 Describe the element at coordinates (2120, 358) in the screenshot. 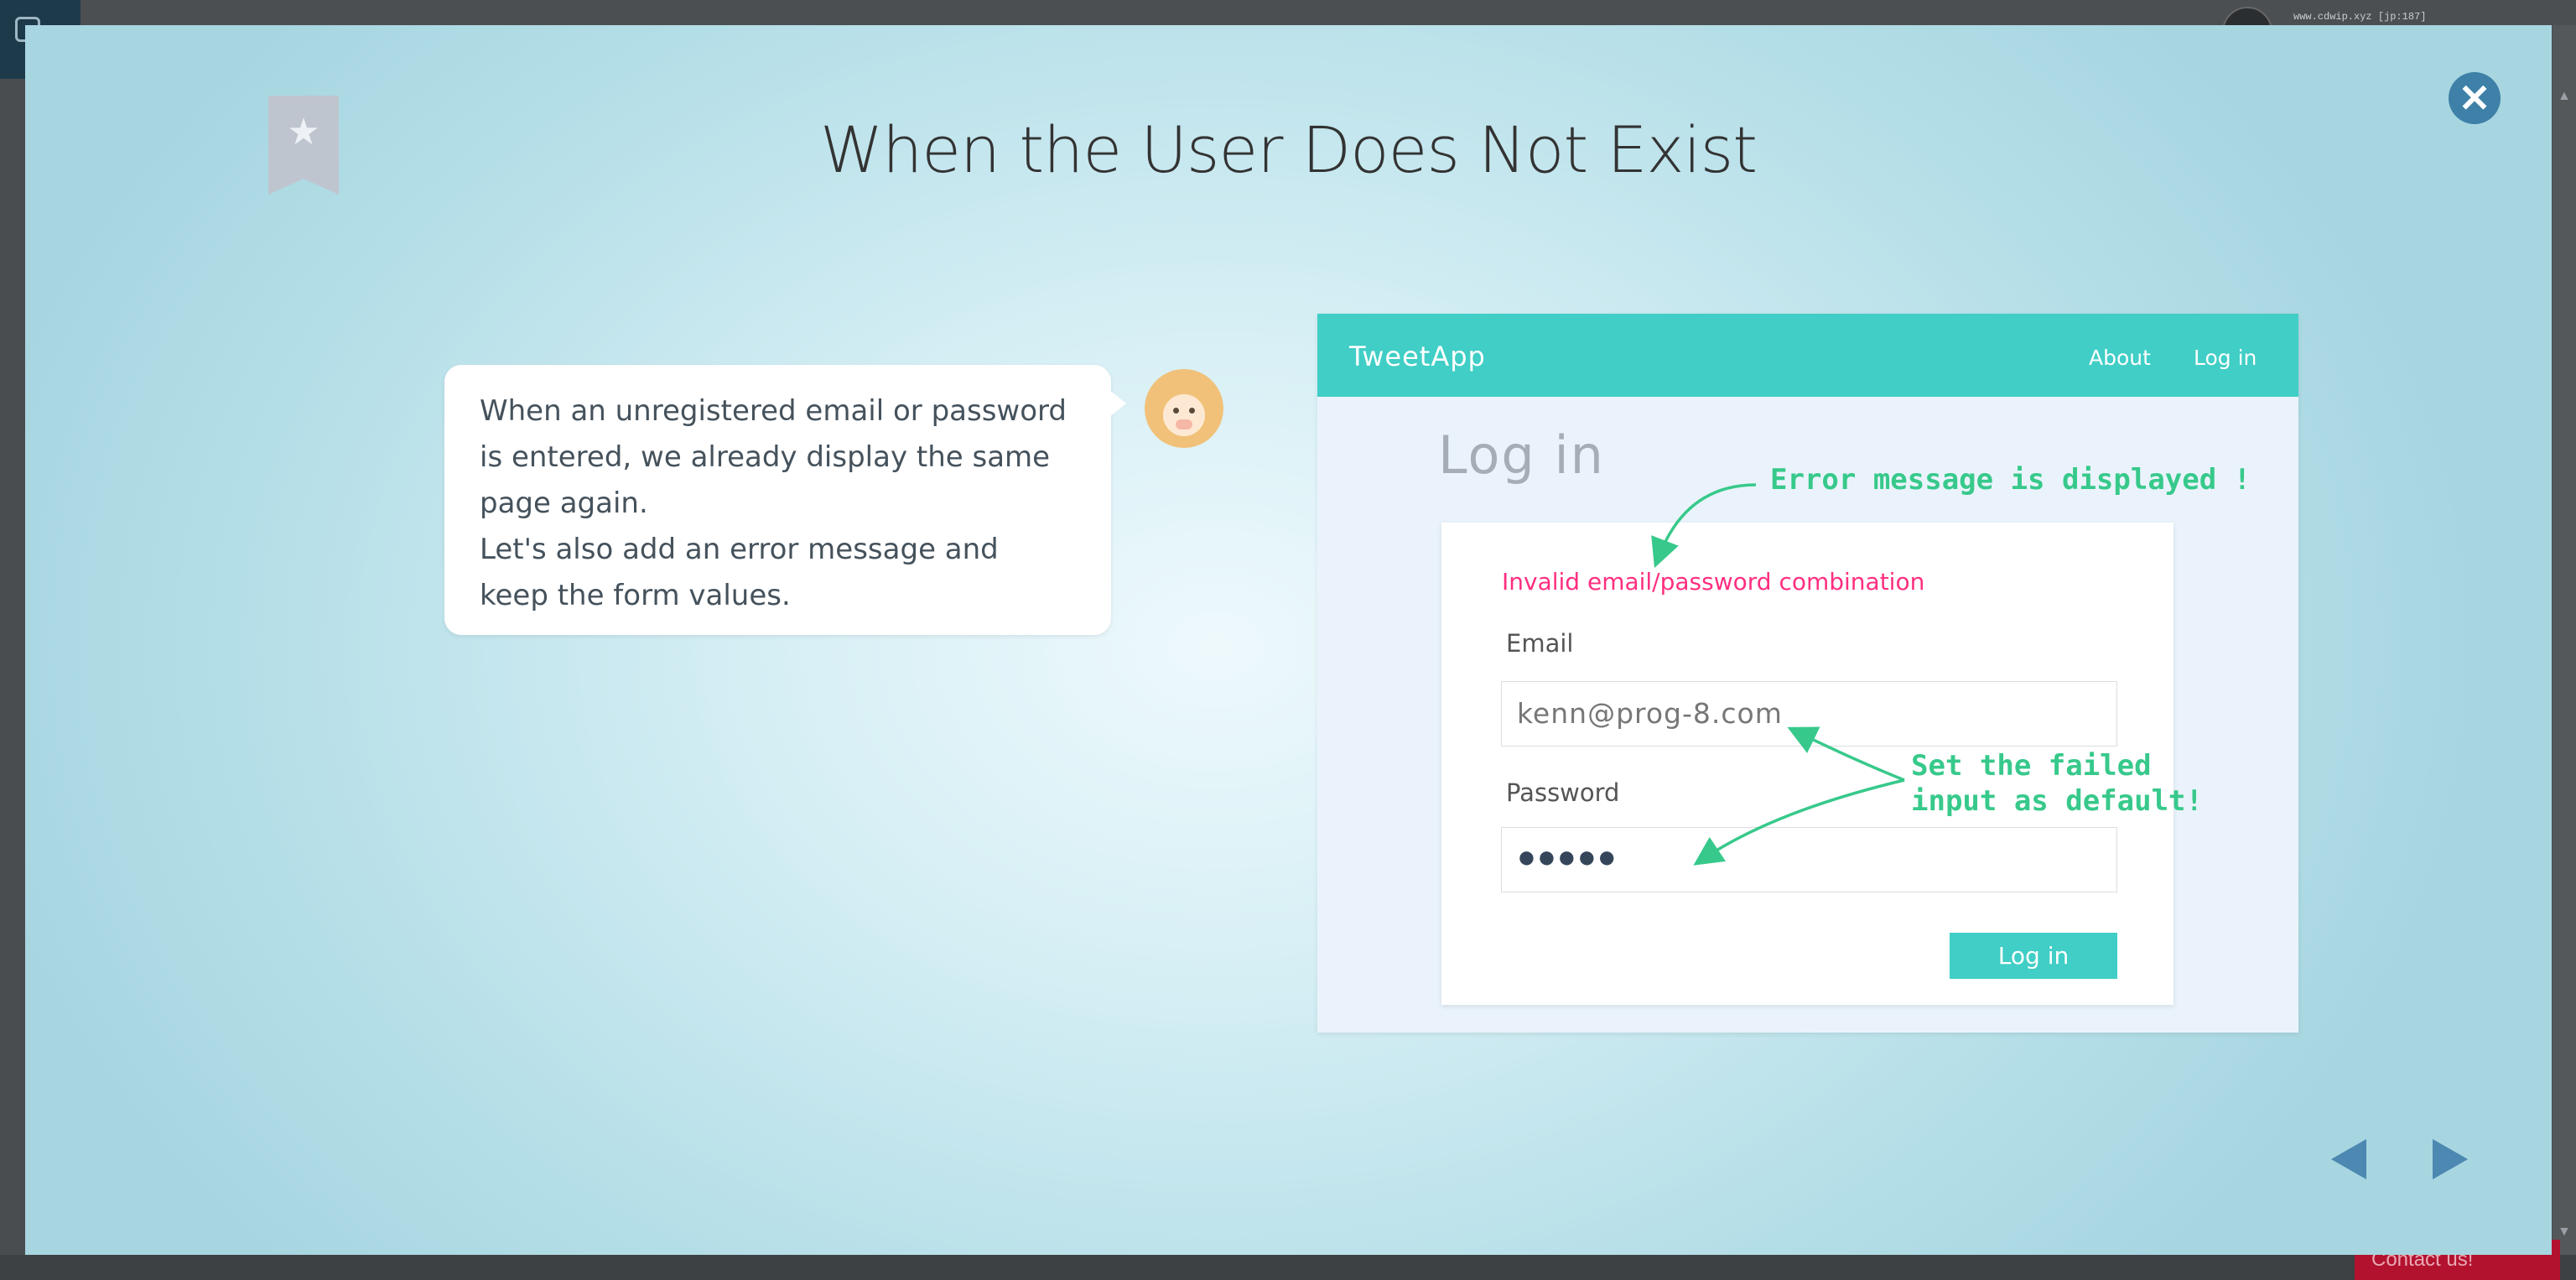

I see `example-nav-about: About` at that location.